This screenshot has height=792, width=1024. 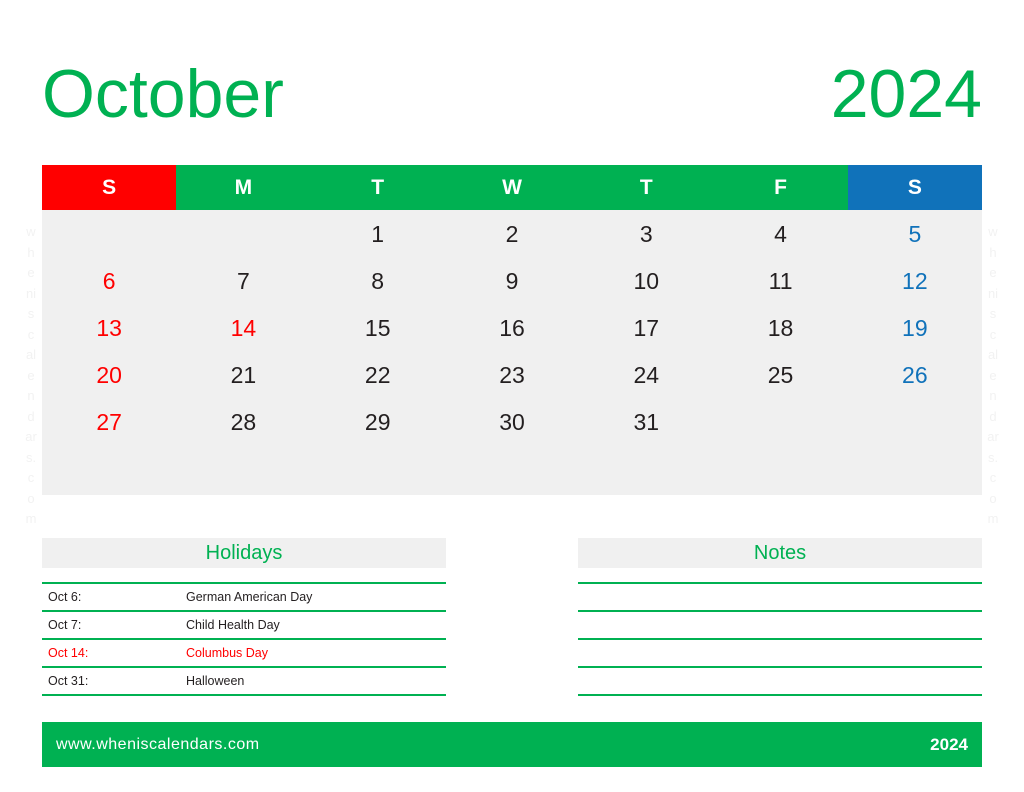 I want to click on footer-year: 2024, so click(x=949, y=744).